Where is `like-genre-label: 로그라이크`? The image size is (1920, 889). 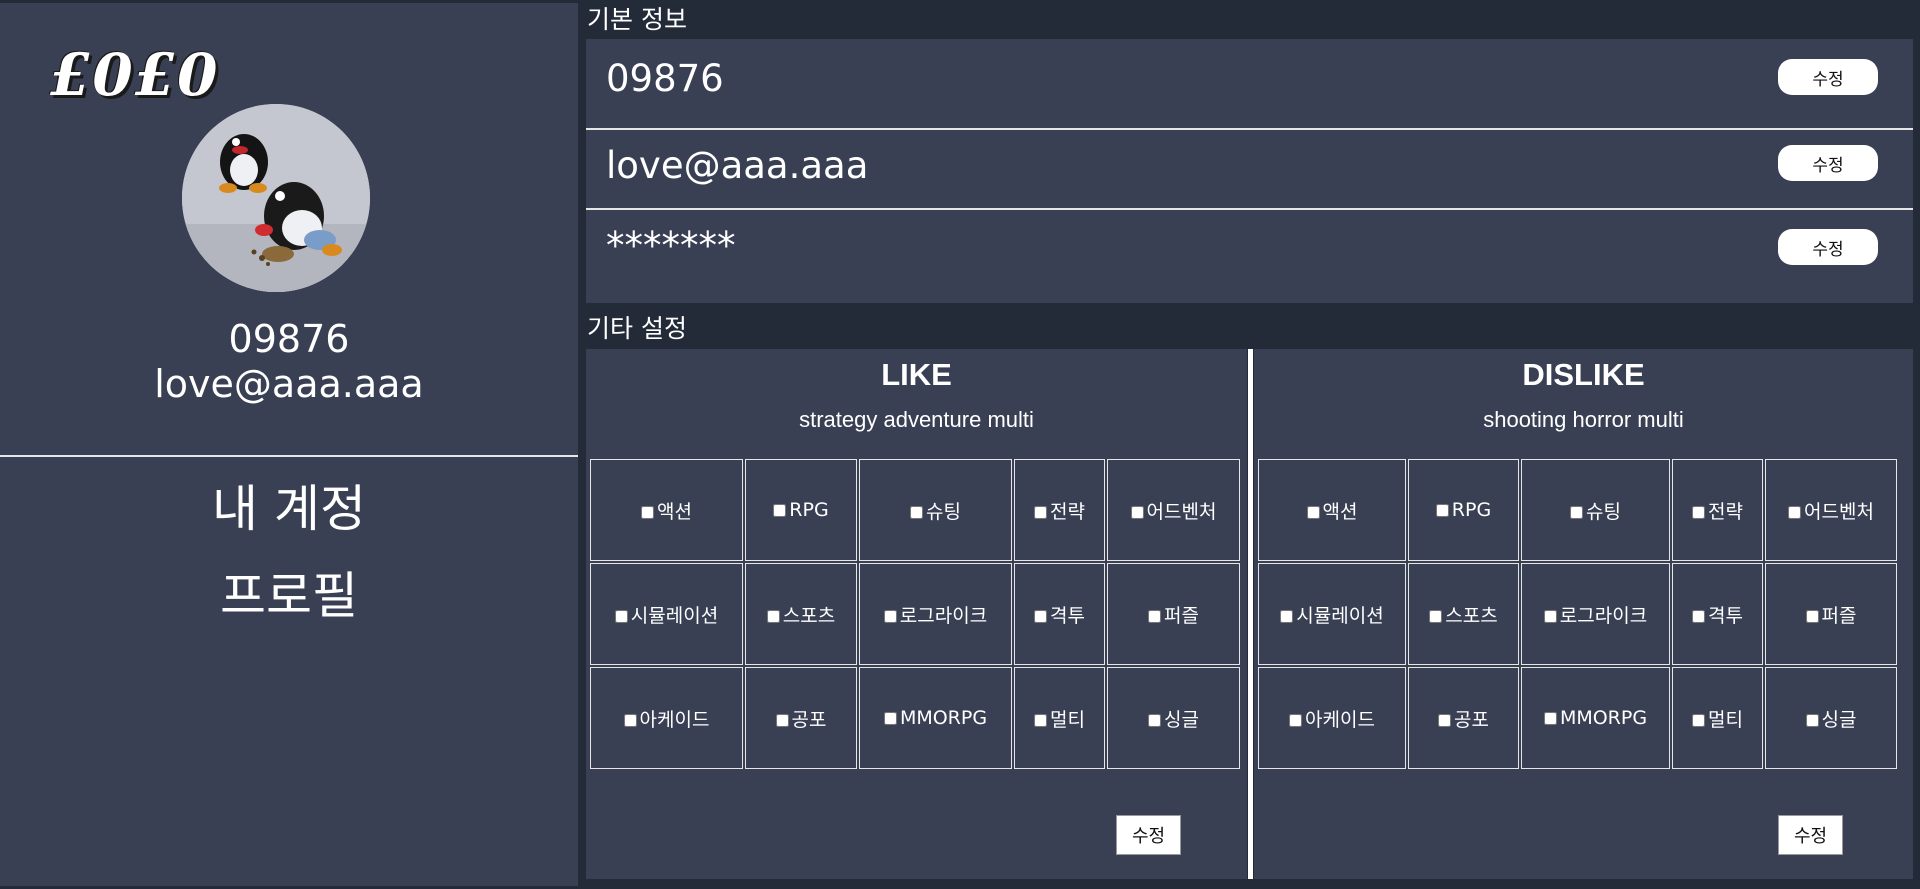
like-genre-label: 로그라이크 is located at coordinates (943, 615).